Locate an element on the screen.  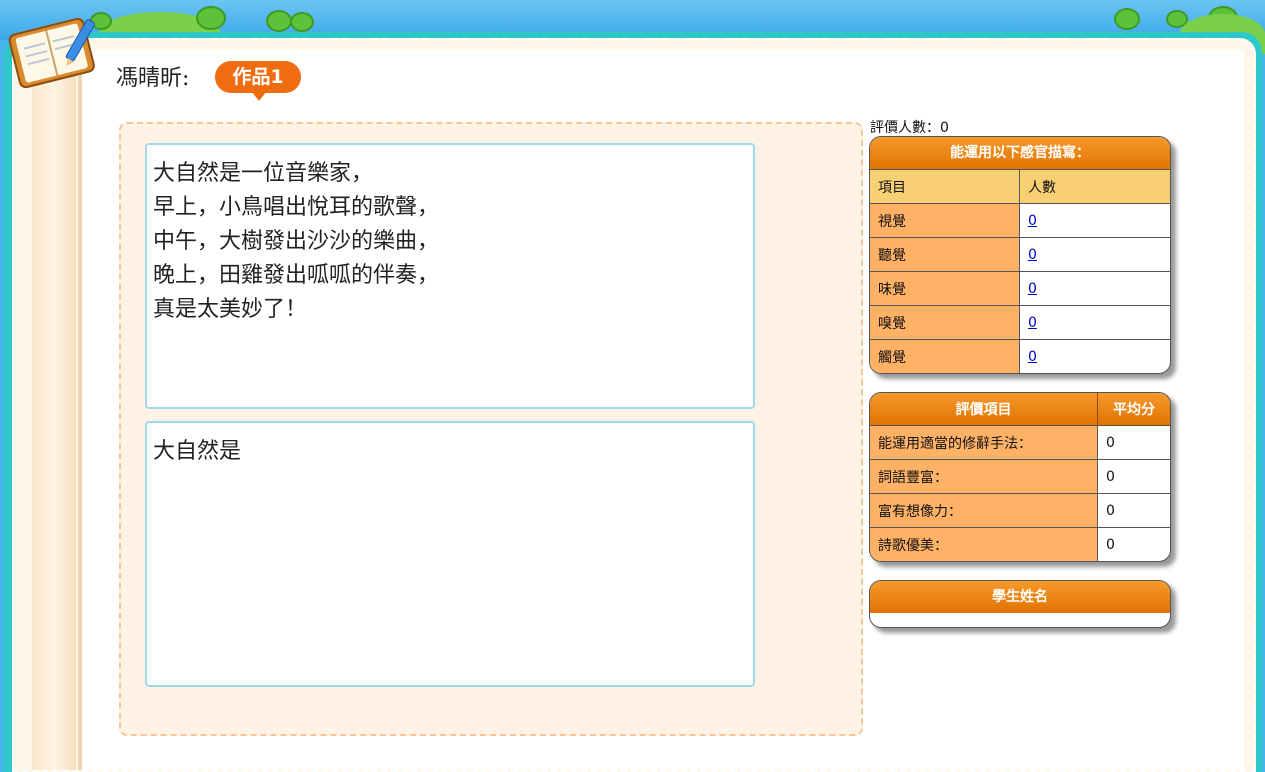
sense-label: 聽覺 is located at coordinates (945, 254).